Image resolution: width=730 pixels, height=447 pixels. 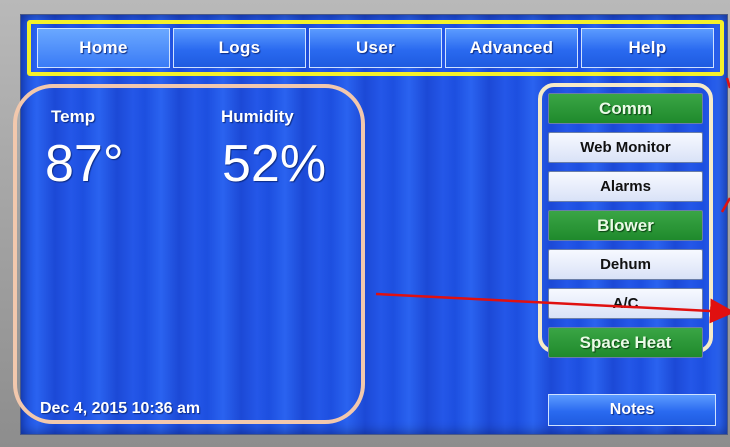 I want to click on arrow-to-readout, so click(x=552, y=308).